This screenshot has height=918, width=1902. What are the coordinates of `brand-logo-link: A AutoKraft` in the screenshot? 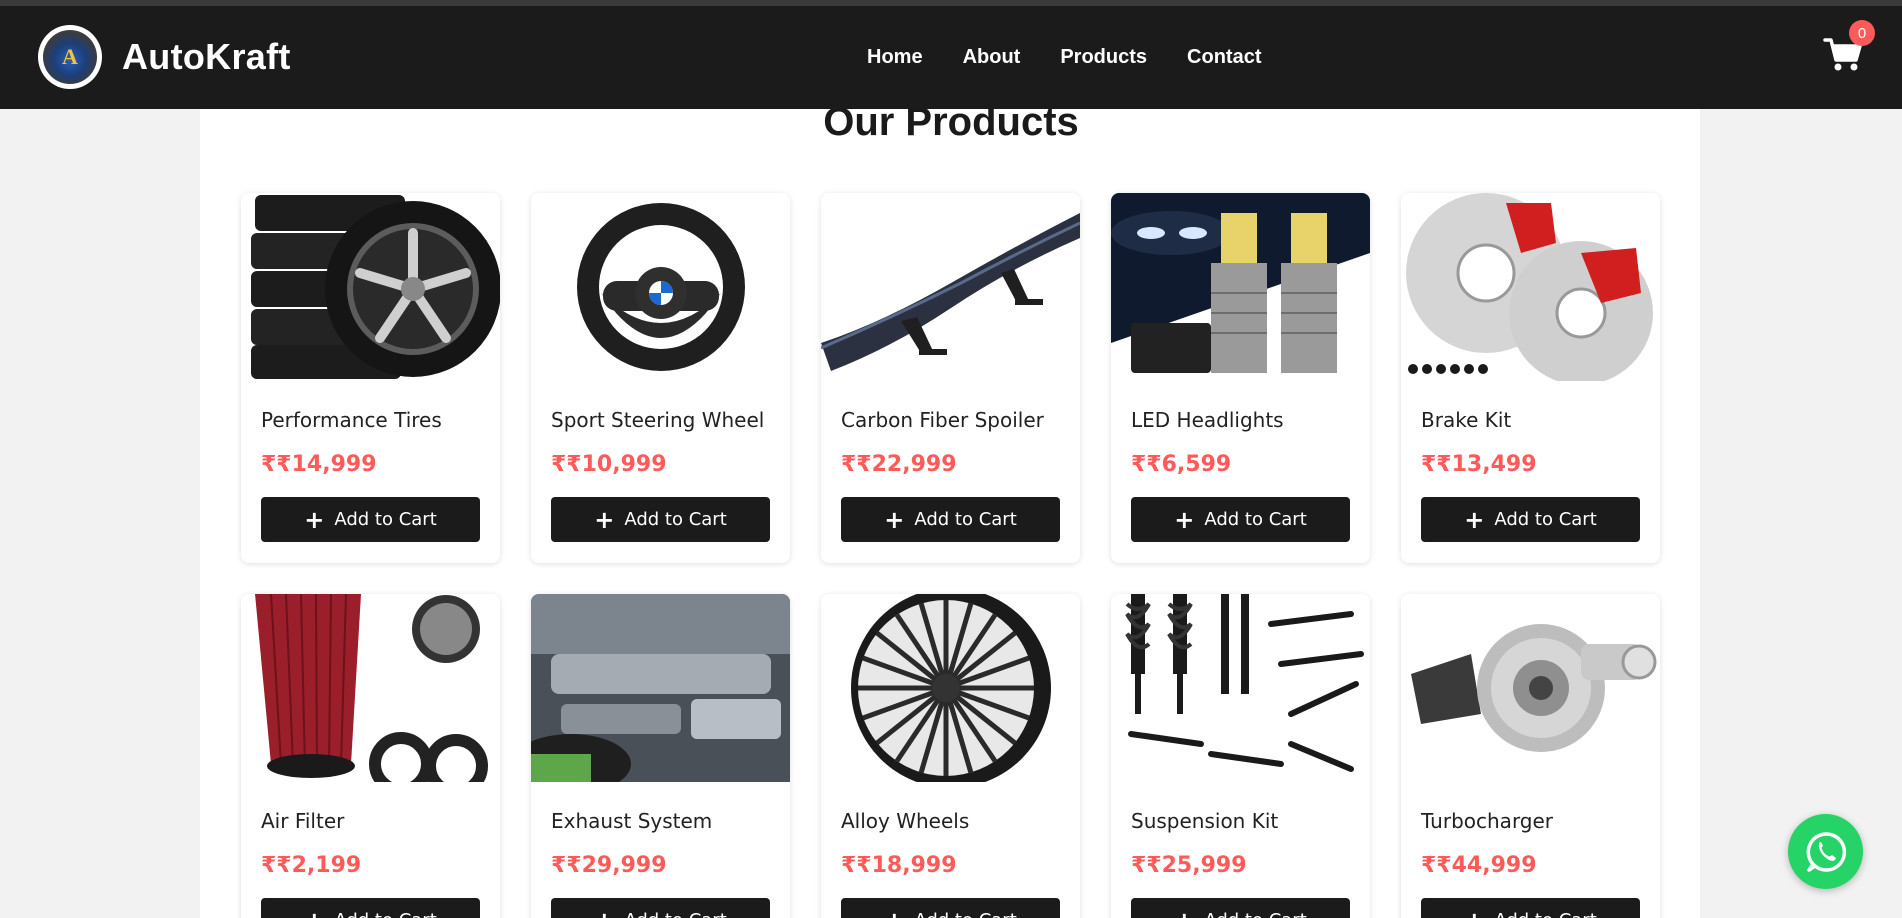 It's located at (164, 57).